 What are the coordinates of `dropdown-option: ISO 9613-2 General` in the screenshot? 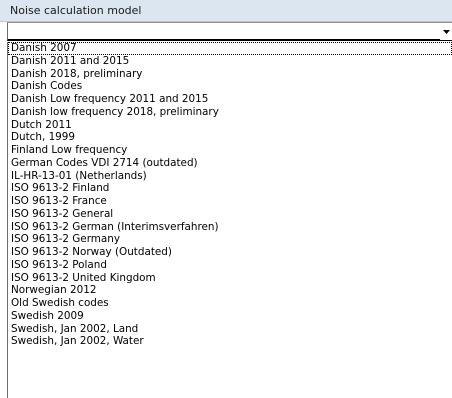 It's located at (230, 214).